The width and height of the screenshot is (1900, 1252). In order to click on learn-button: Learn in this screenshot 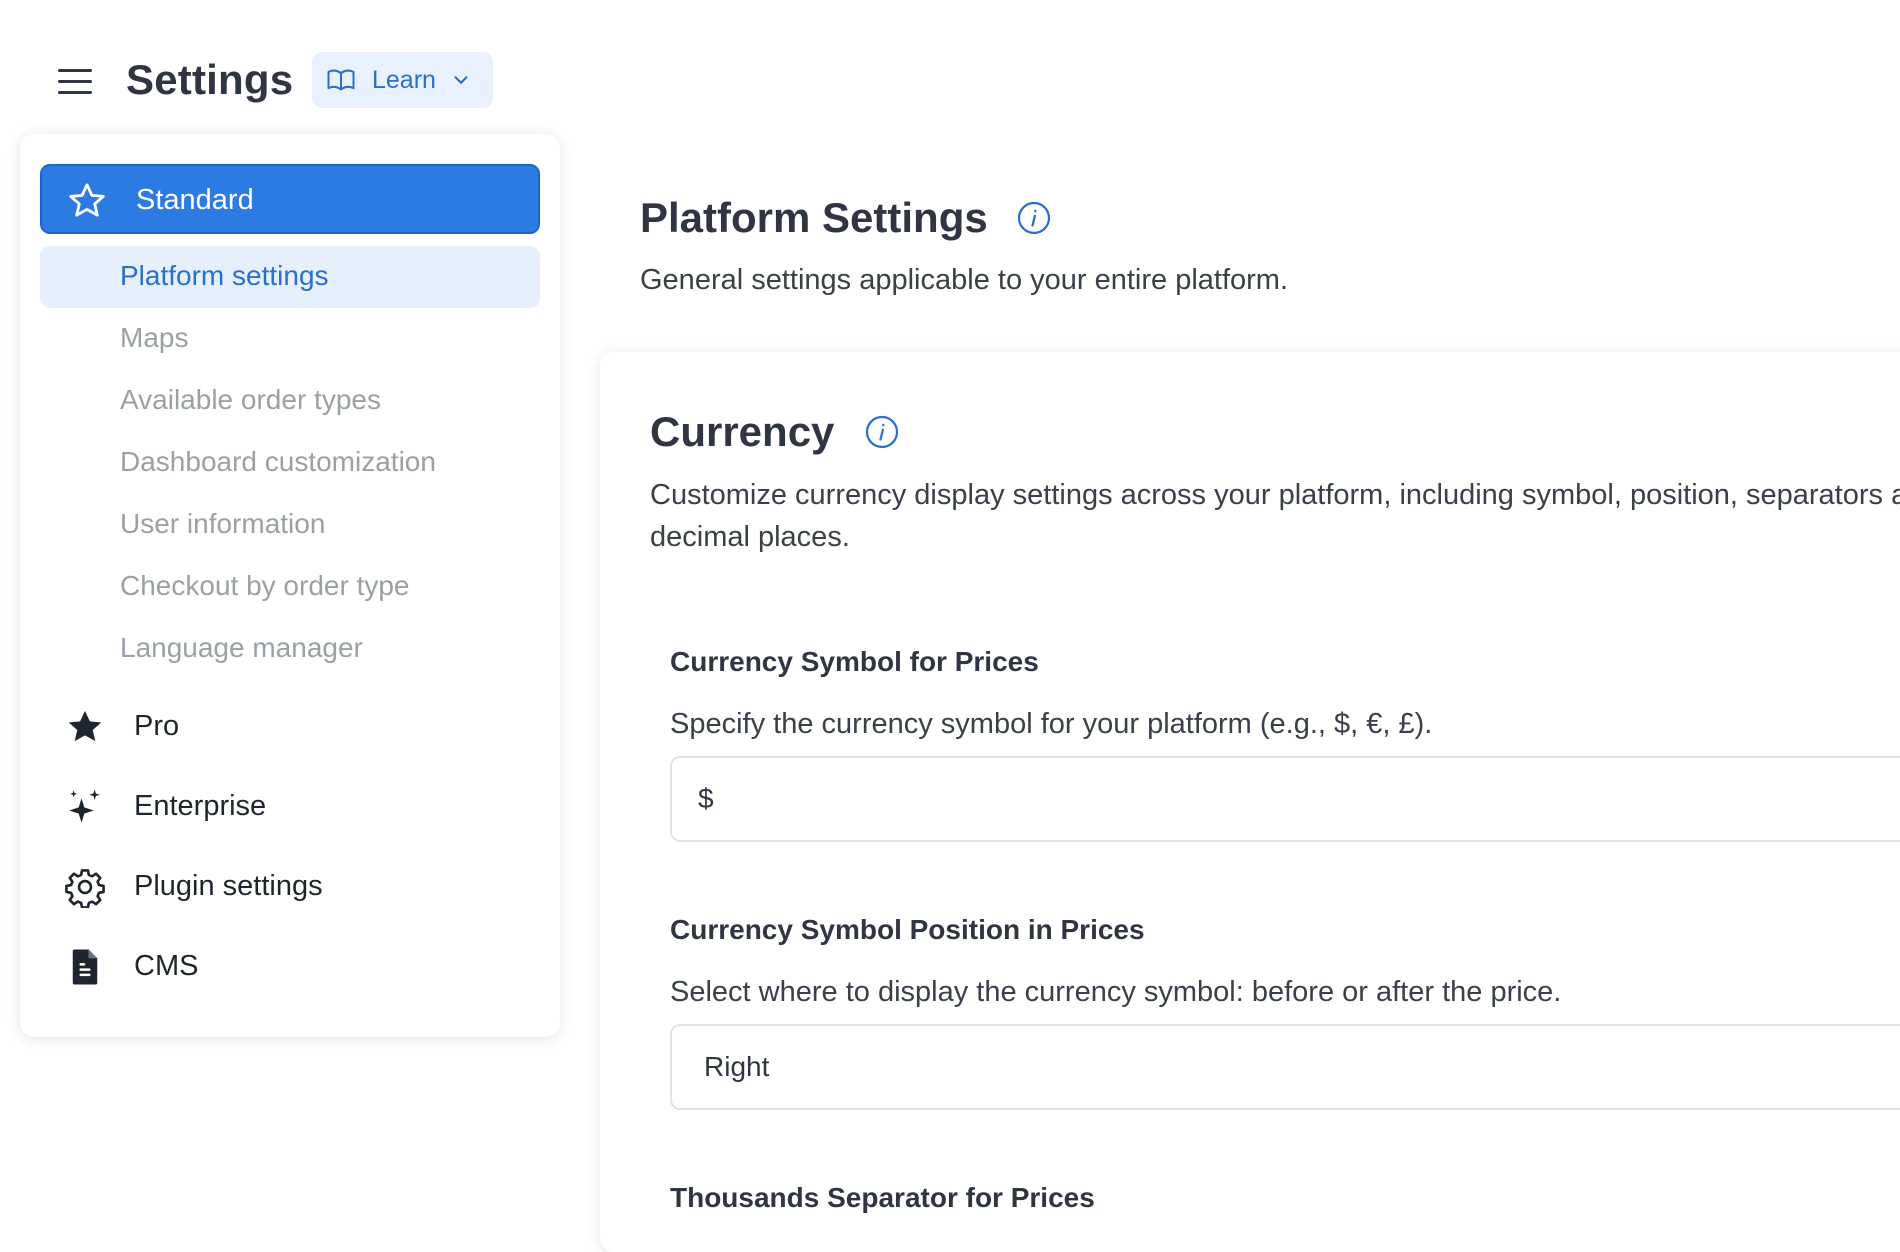, I will do `click(402, 80)`.